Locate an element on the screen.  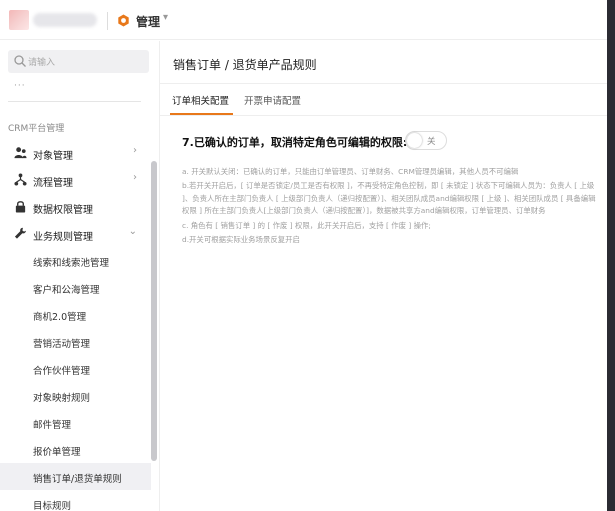
sidebar-item-business-rules: 业务规则管理 ⌄ is located at coordinates (75, 233).